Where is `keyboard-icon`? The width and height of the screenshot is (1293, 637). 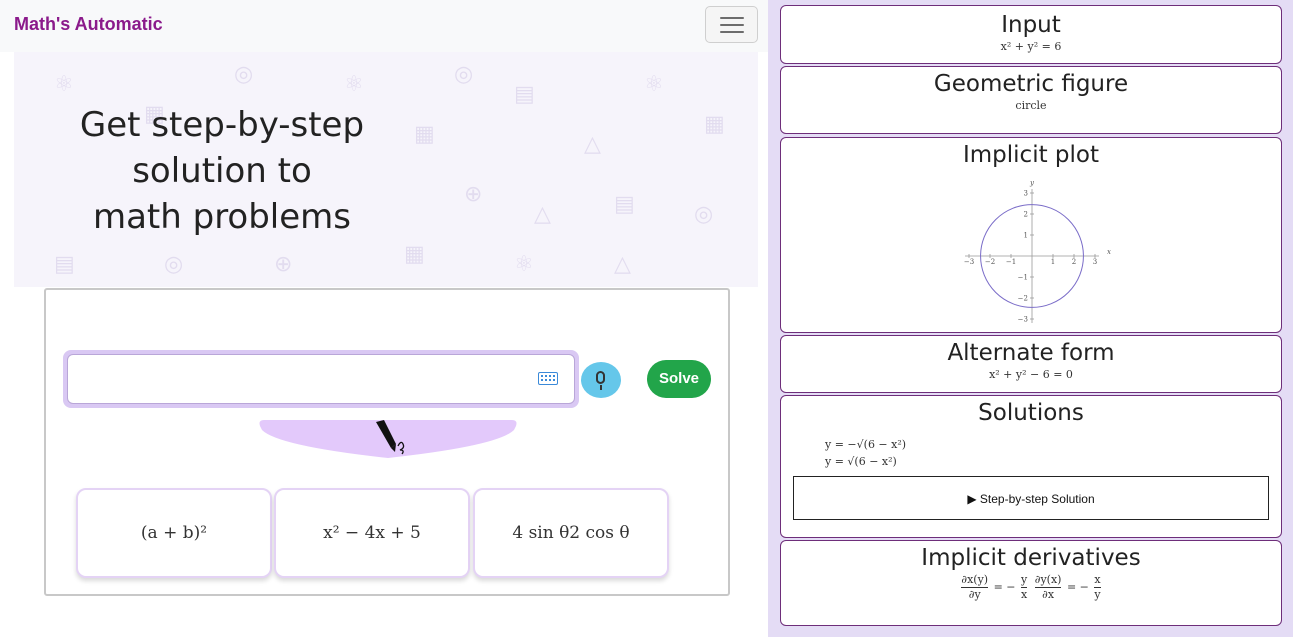 keyboard-icon is located at coordinates (548, 378).